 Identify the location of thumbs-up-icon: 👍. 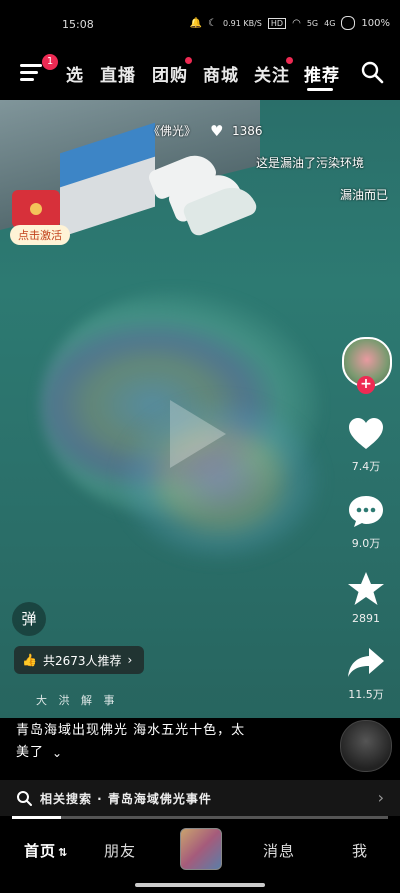
(29, 660).